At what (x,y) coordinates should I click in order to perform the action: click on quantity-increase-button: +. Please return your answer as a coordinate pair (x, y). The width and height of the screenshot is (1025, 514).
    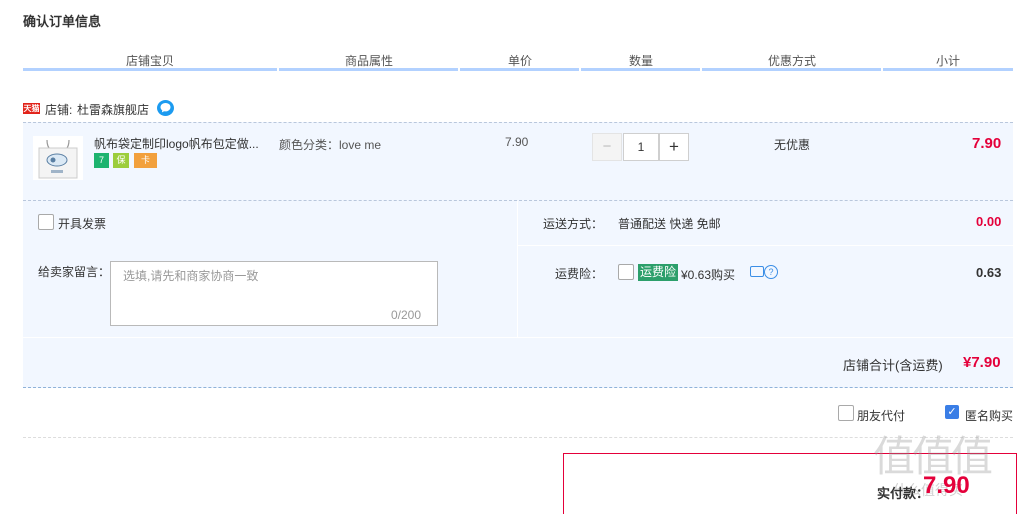
    Looking at the image, I should click on (674, 147).